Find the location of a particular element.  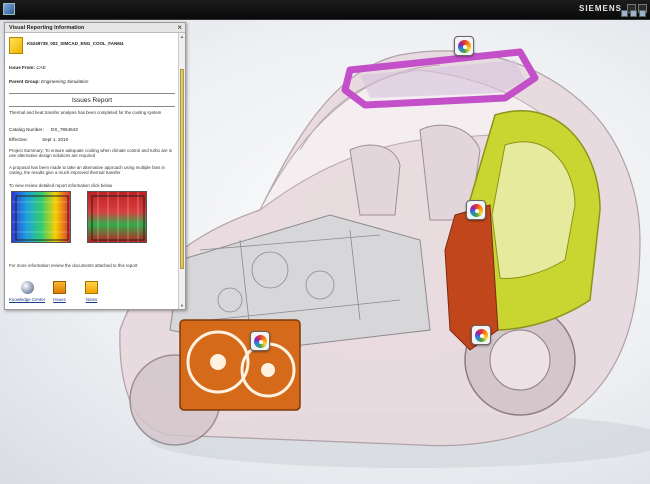

knowledge-center-label: Knowledge Center is located at coordinates (27, 299).